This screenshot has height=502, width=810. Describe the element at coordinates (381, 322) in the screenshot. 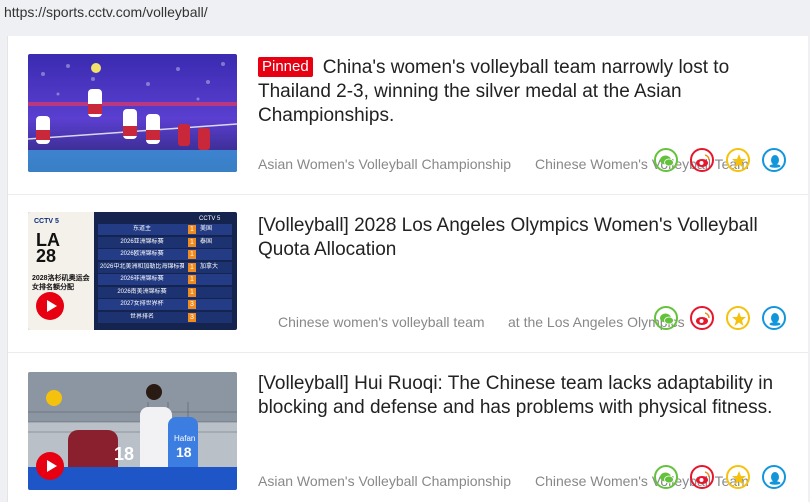

I see `tag-link: Chinese women's volleyball team` at that location.